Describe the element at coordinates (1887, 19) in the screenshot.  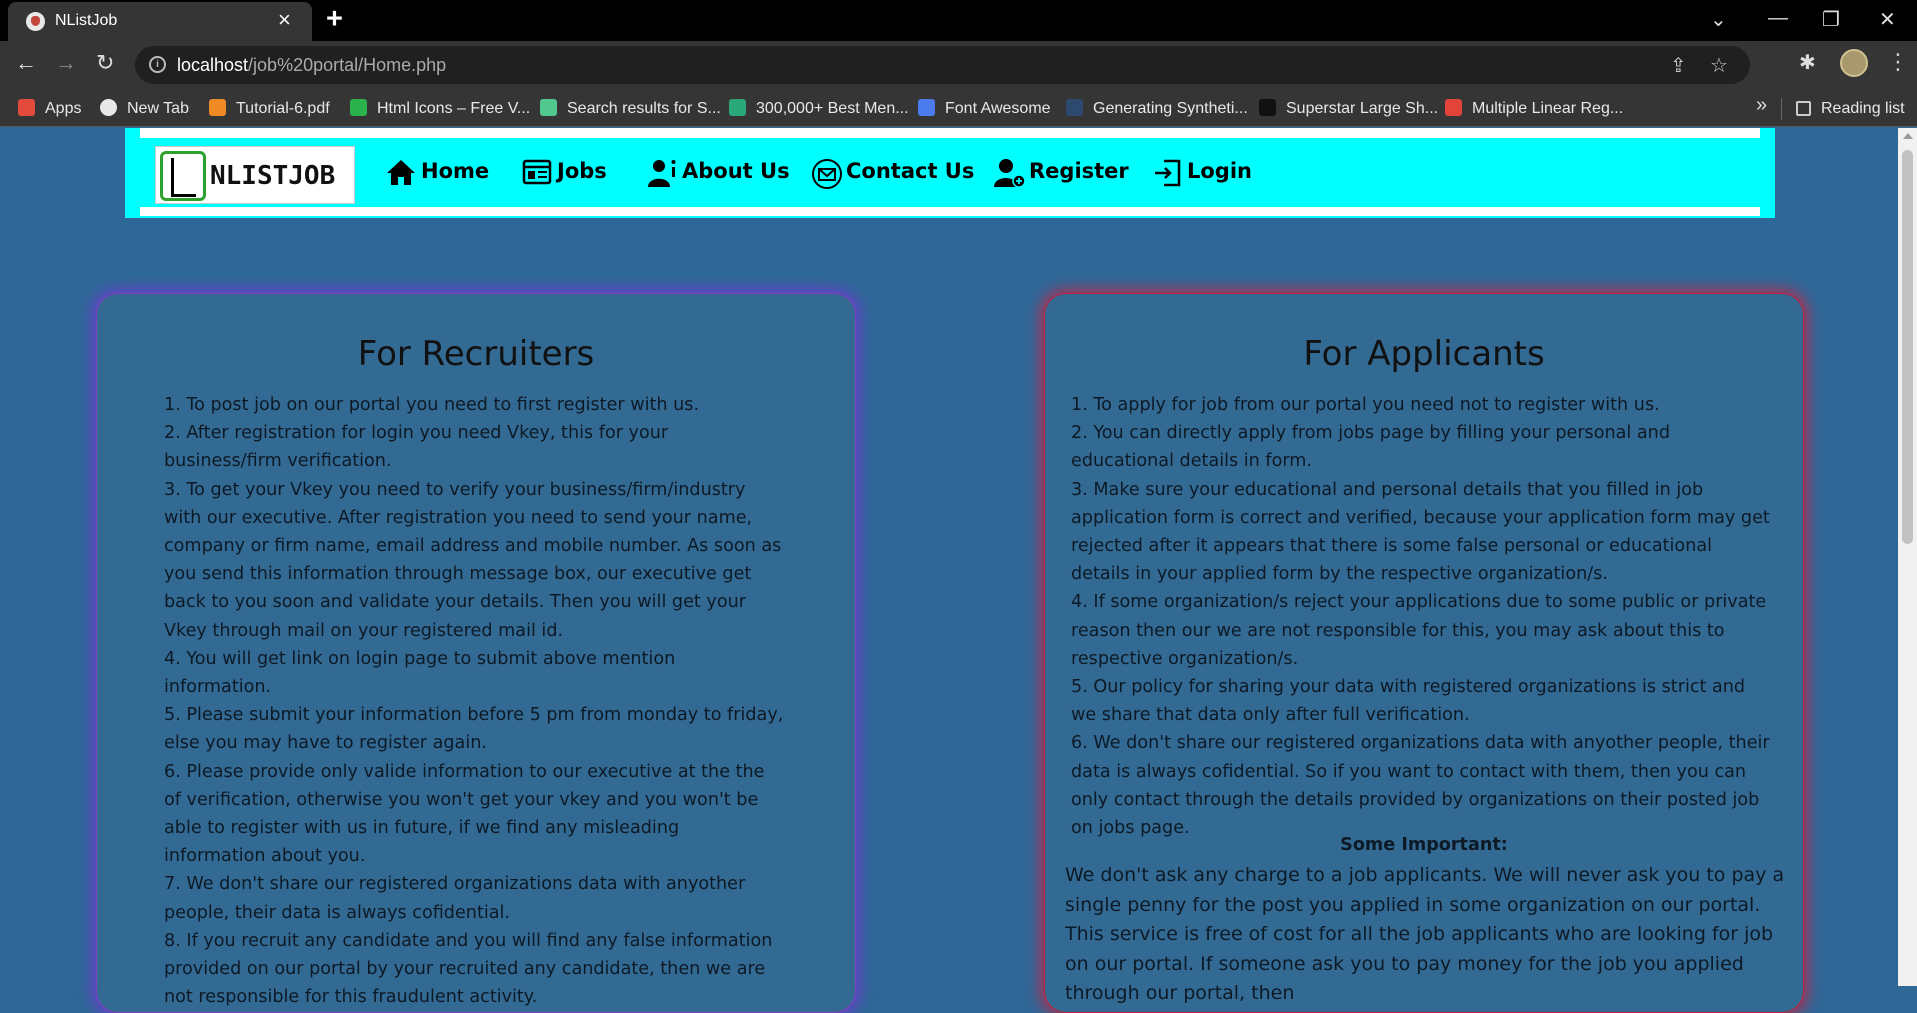
I see `close-window-icon: ✕` at that location.